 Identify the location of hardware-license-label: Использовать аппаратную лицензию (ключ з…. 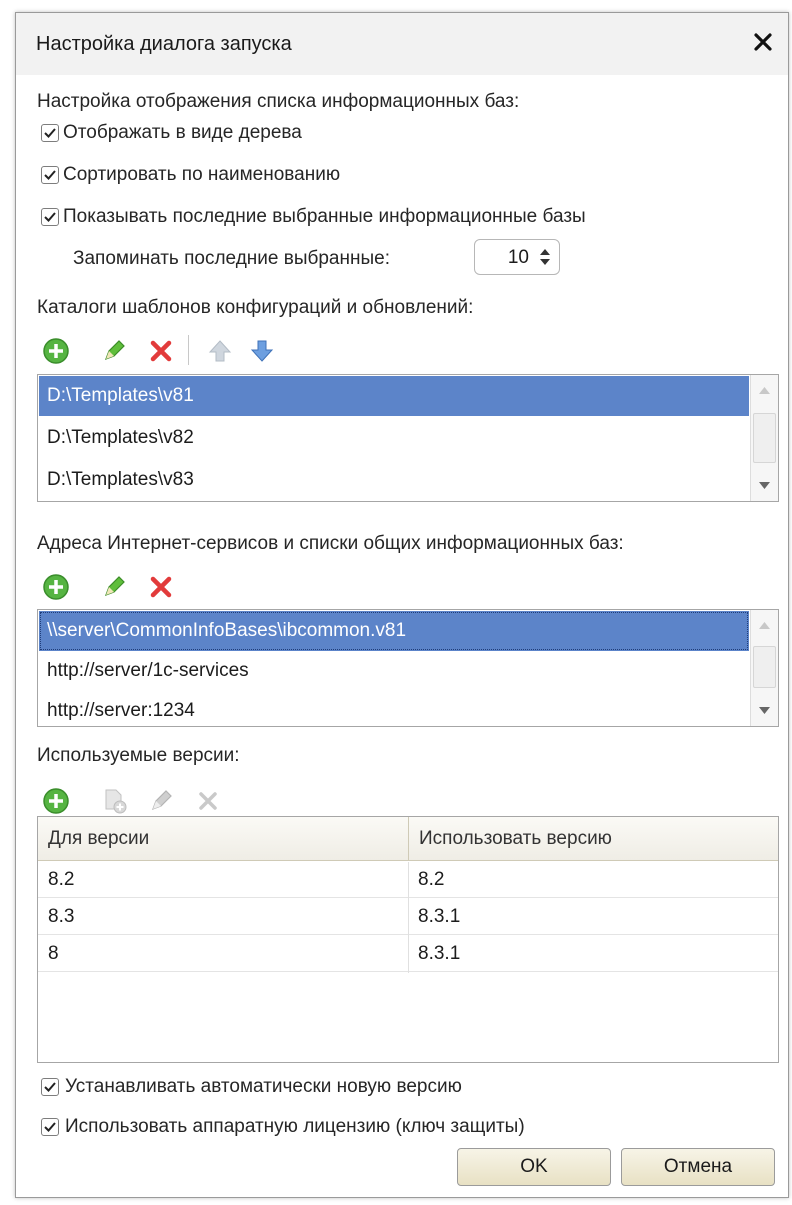
(295, 1126).